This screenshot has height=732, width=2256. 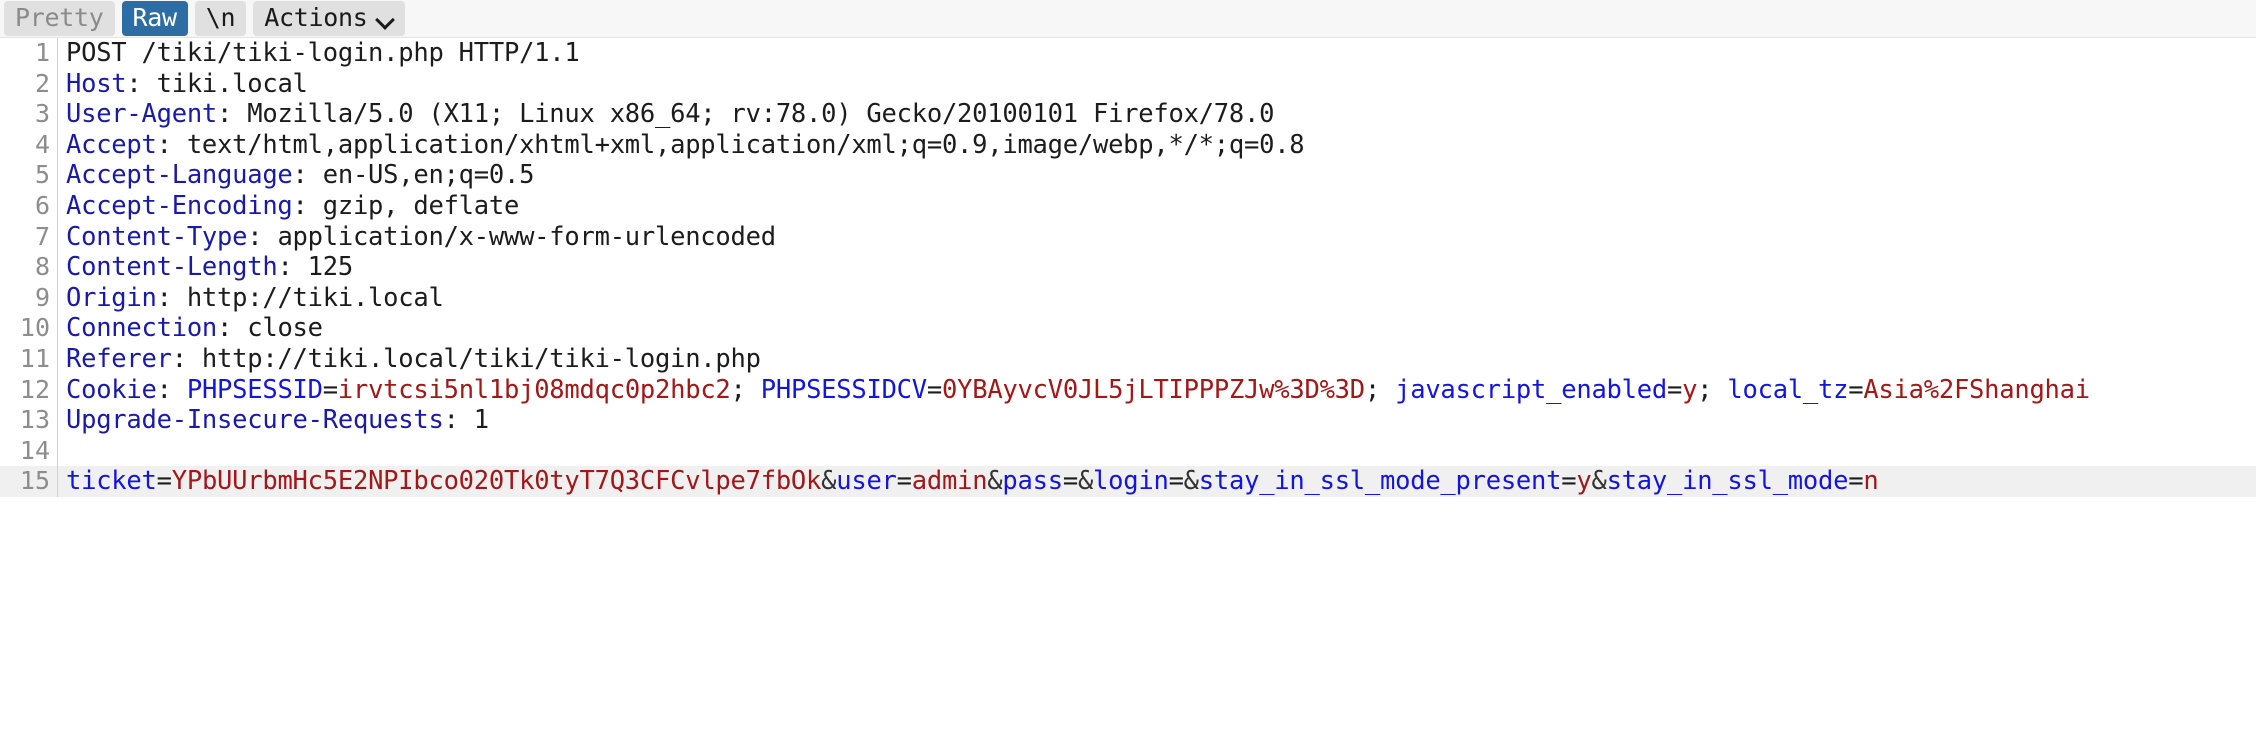 I want to click on code-token: admin, so click(x=949, y=481).